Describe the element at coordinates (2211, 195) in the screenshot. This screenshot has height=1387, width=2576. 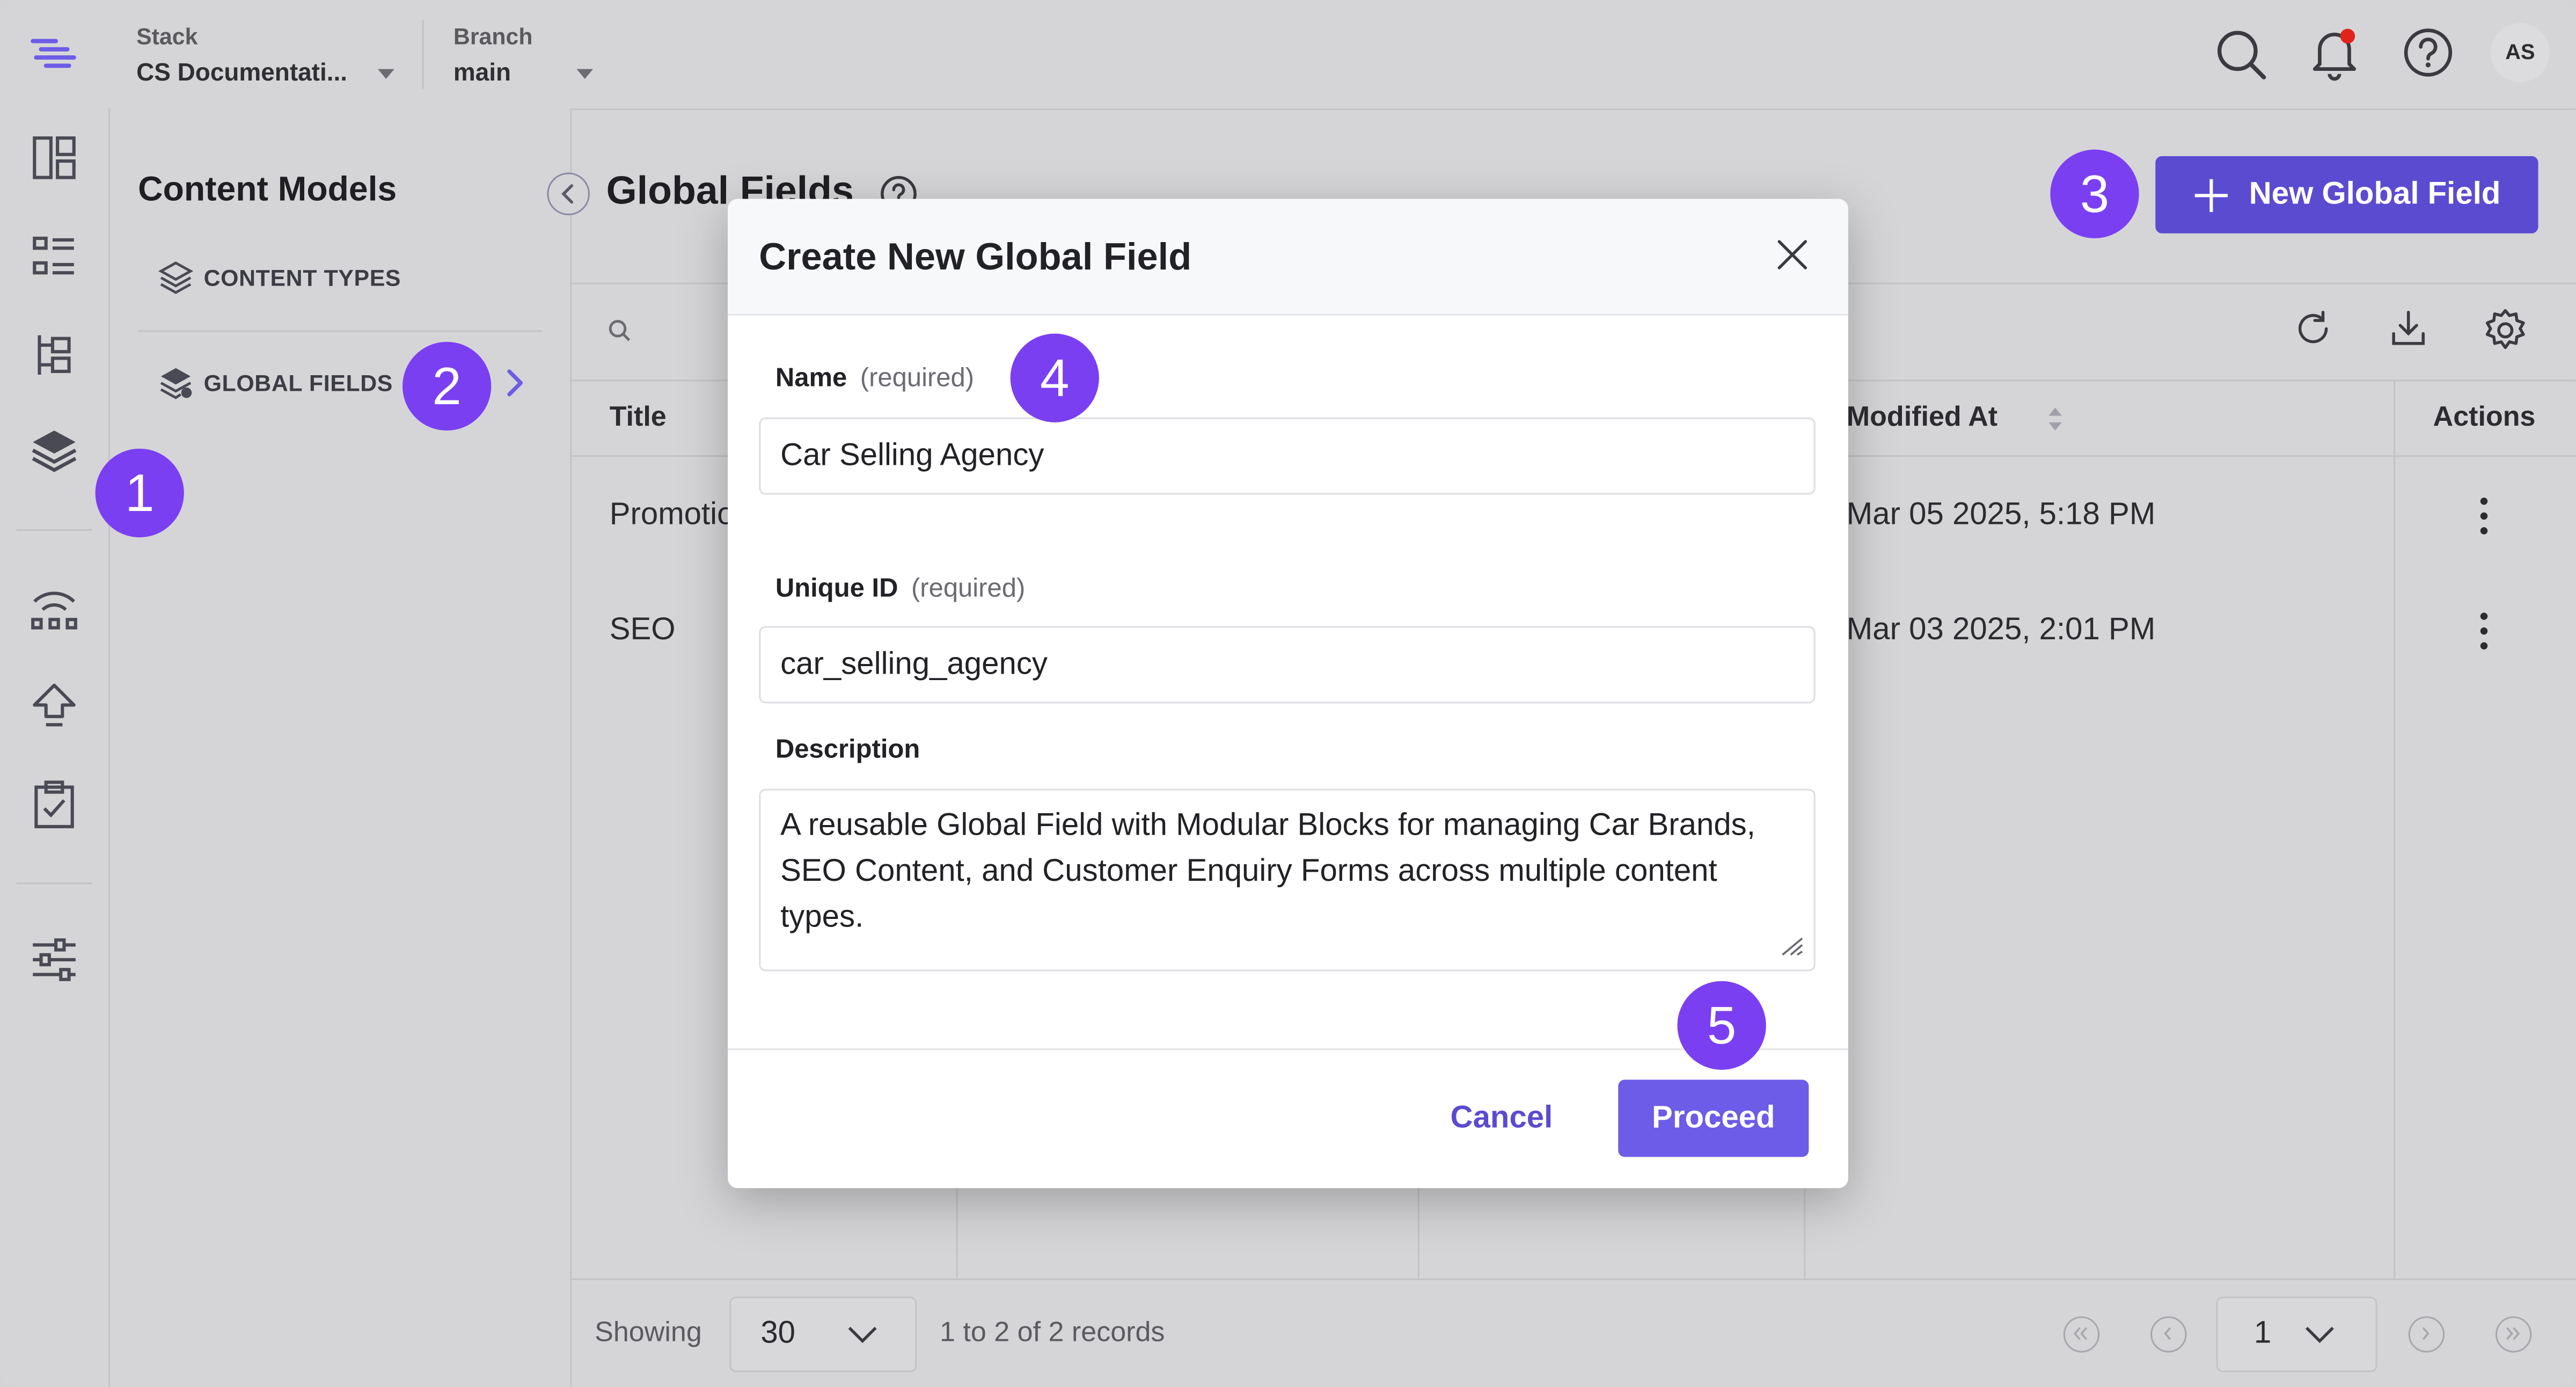
I see `plus-icon` at that location.